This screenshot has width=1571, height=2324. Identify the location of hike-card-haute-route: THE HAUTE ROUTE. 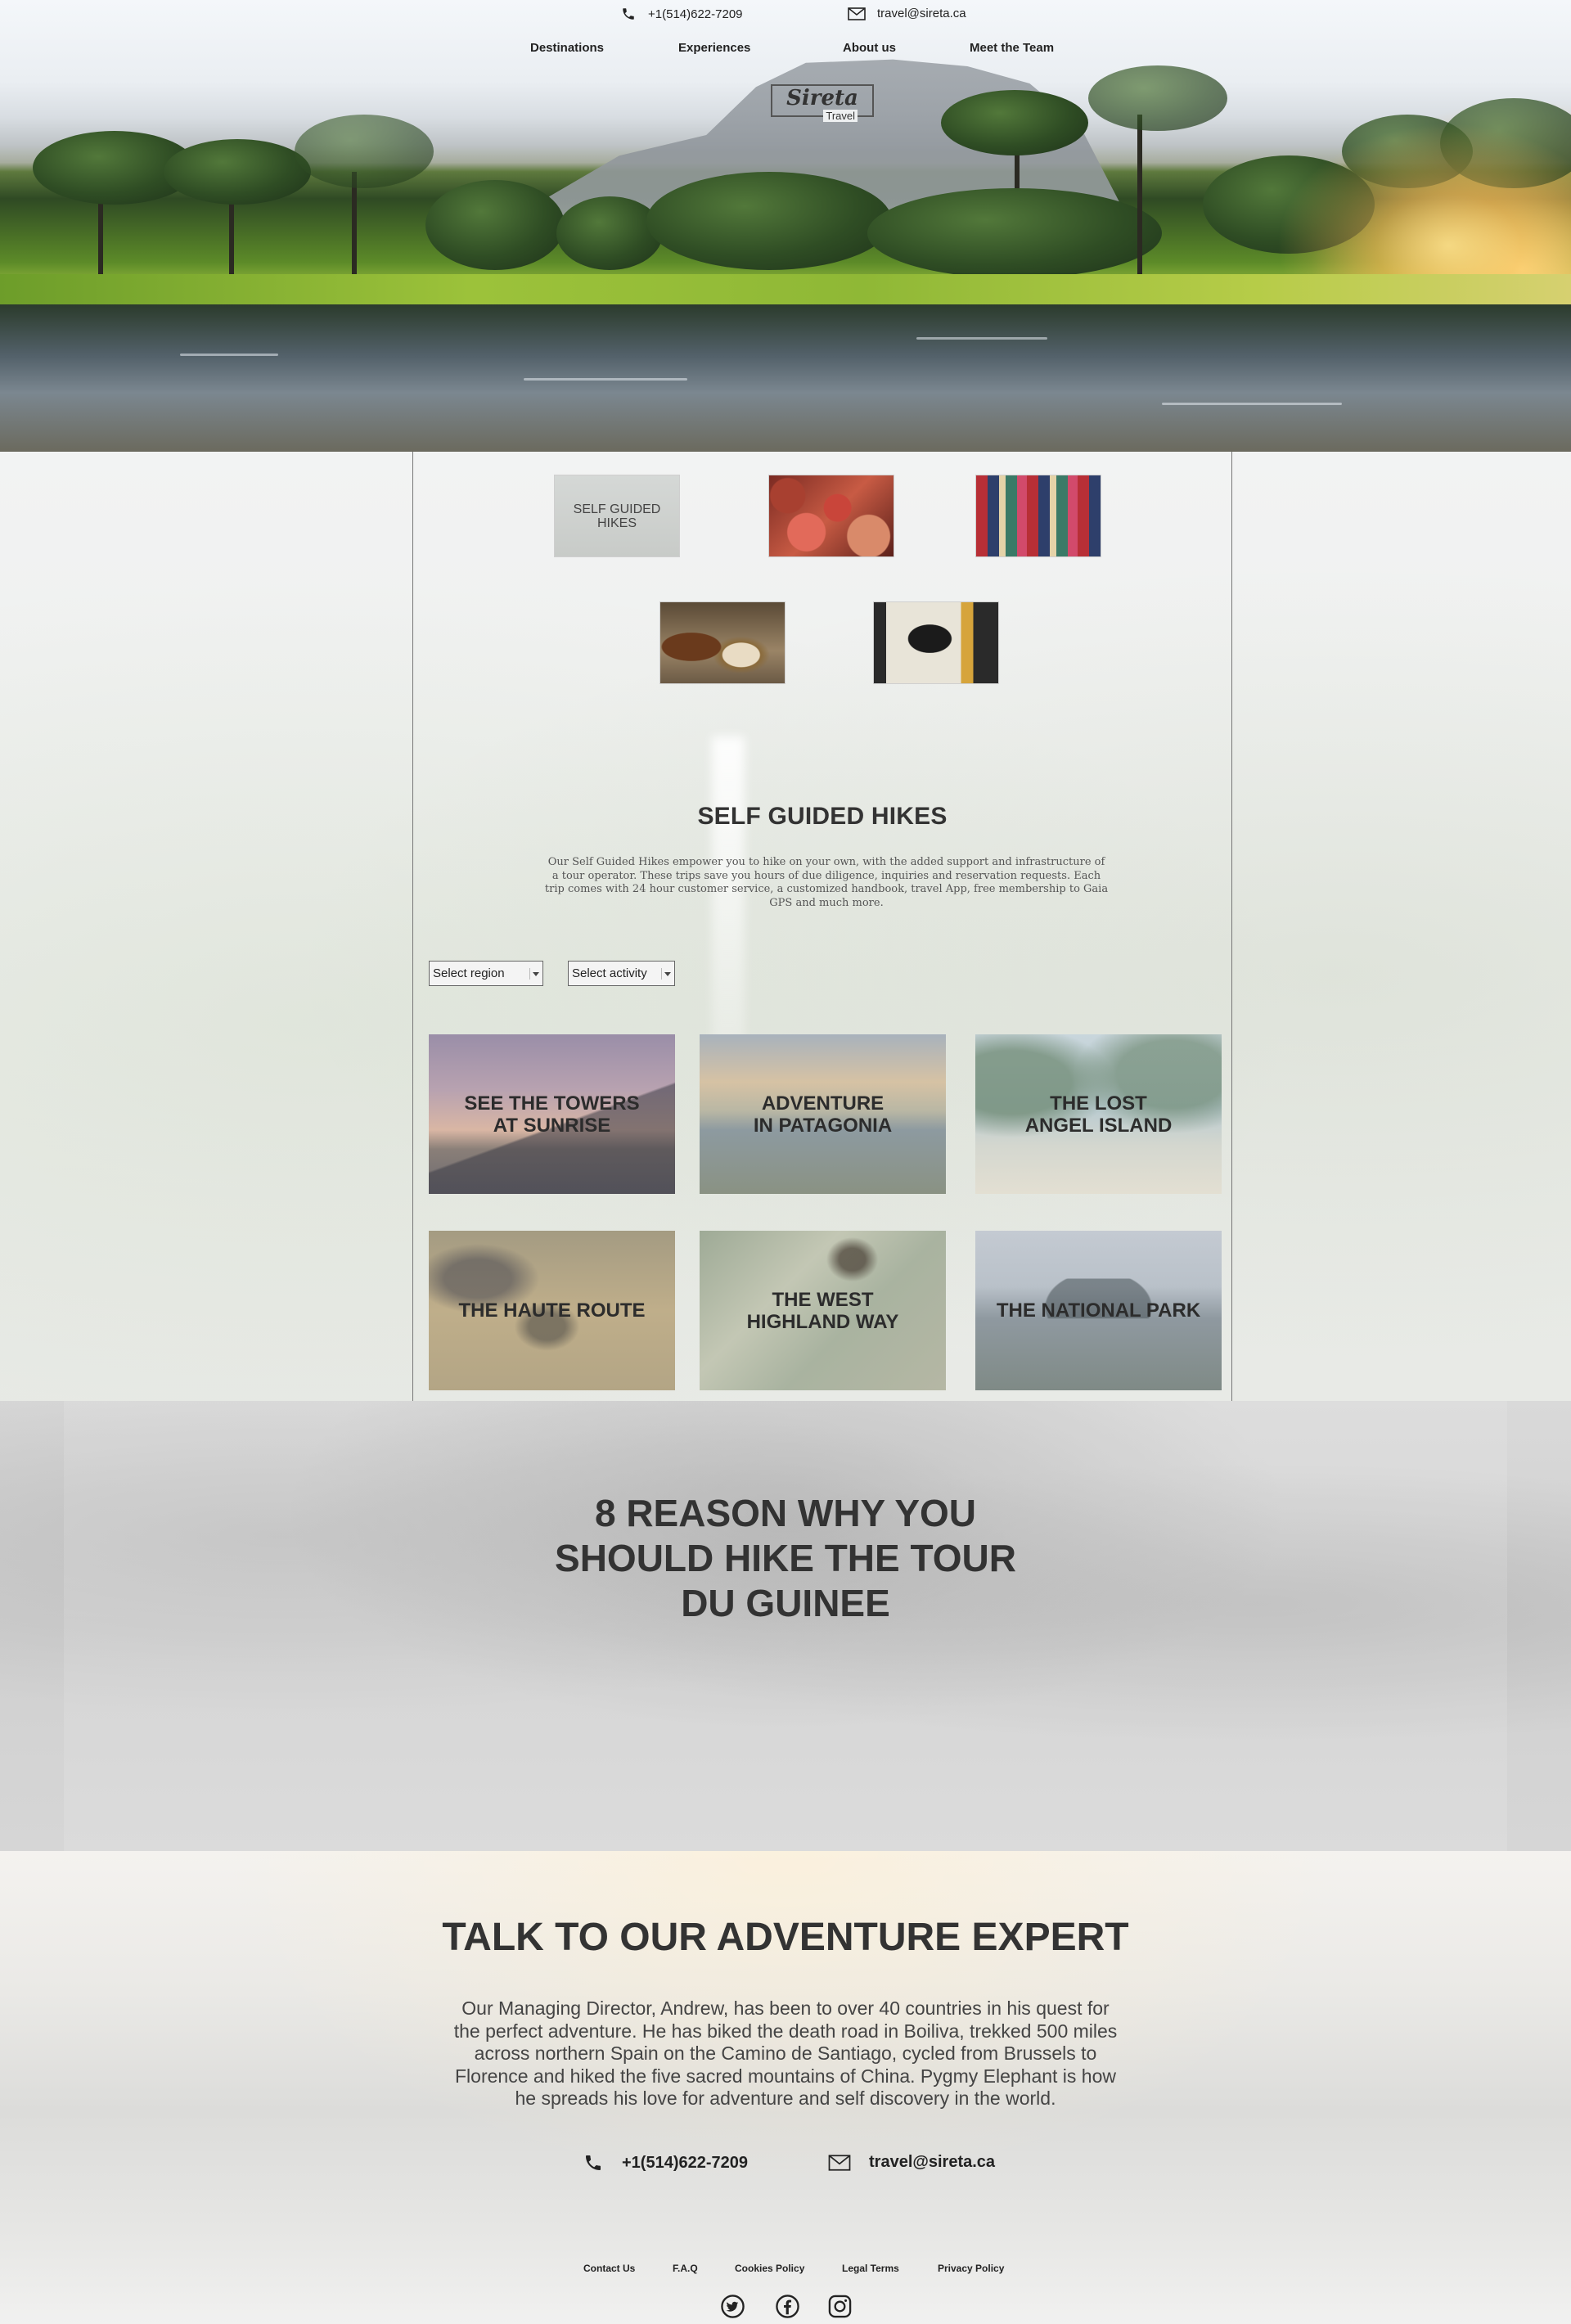
(552, 1310).